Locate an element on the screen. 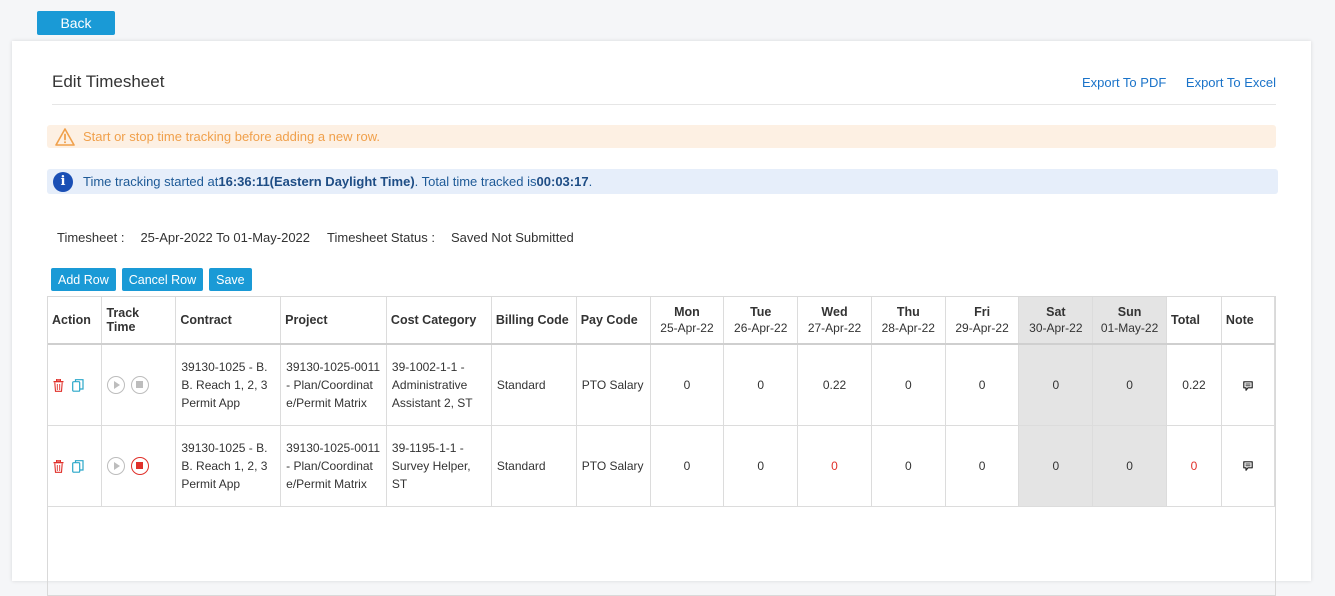  col-day-fri: Fri 29-Apr-22 is located at coordinates (982, 321).